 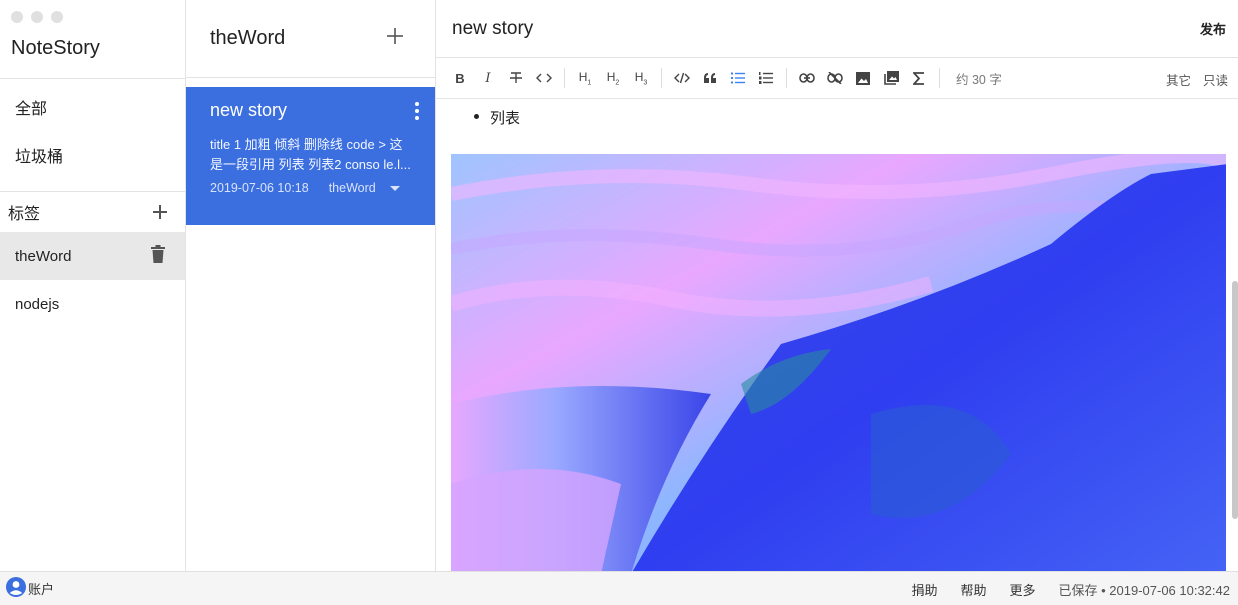 I want to click on window-controls, so click(x=37, y=17).